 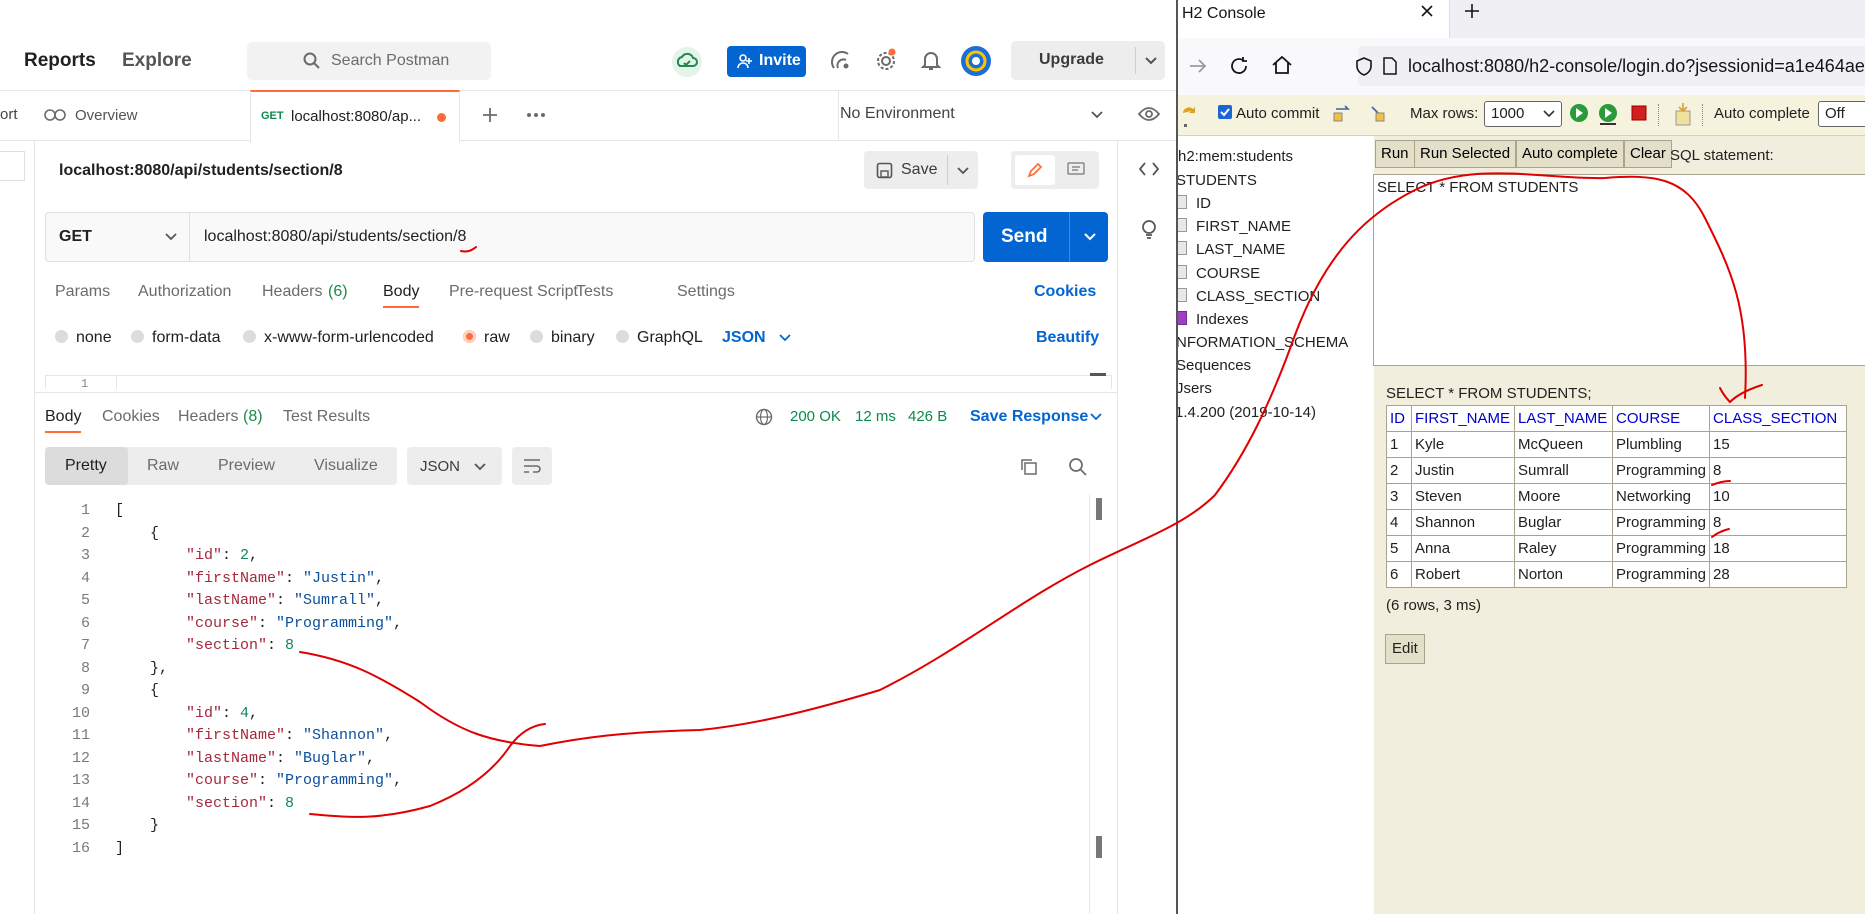 What do you see at coordinates (175, 338) in the screenshot?
I see `body-type-form-data: form-data` at bounding box center [175, 338].